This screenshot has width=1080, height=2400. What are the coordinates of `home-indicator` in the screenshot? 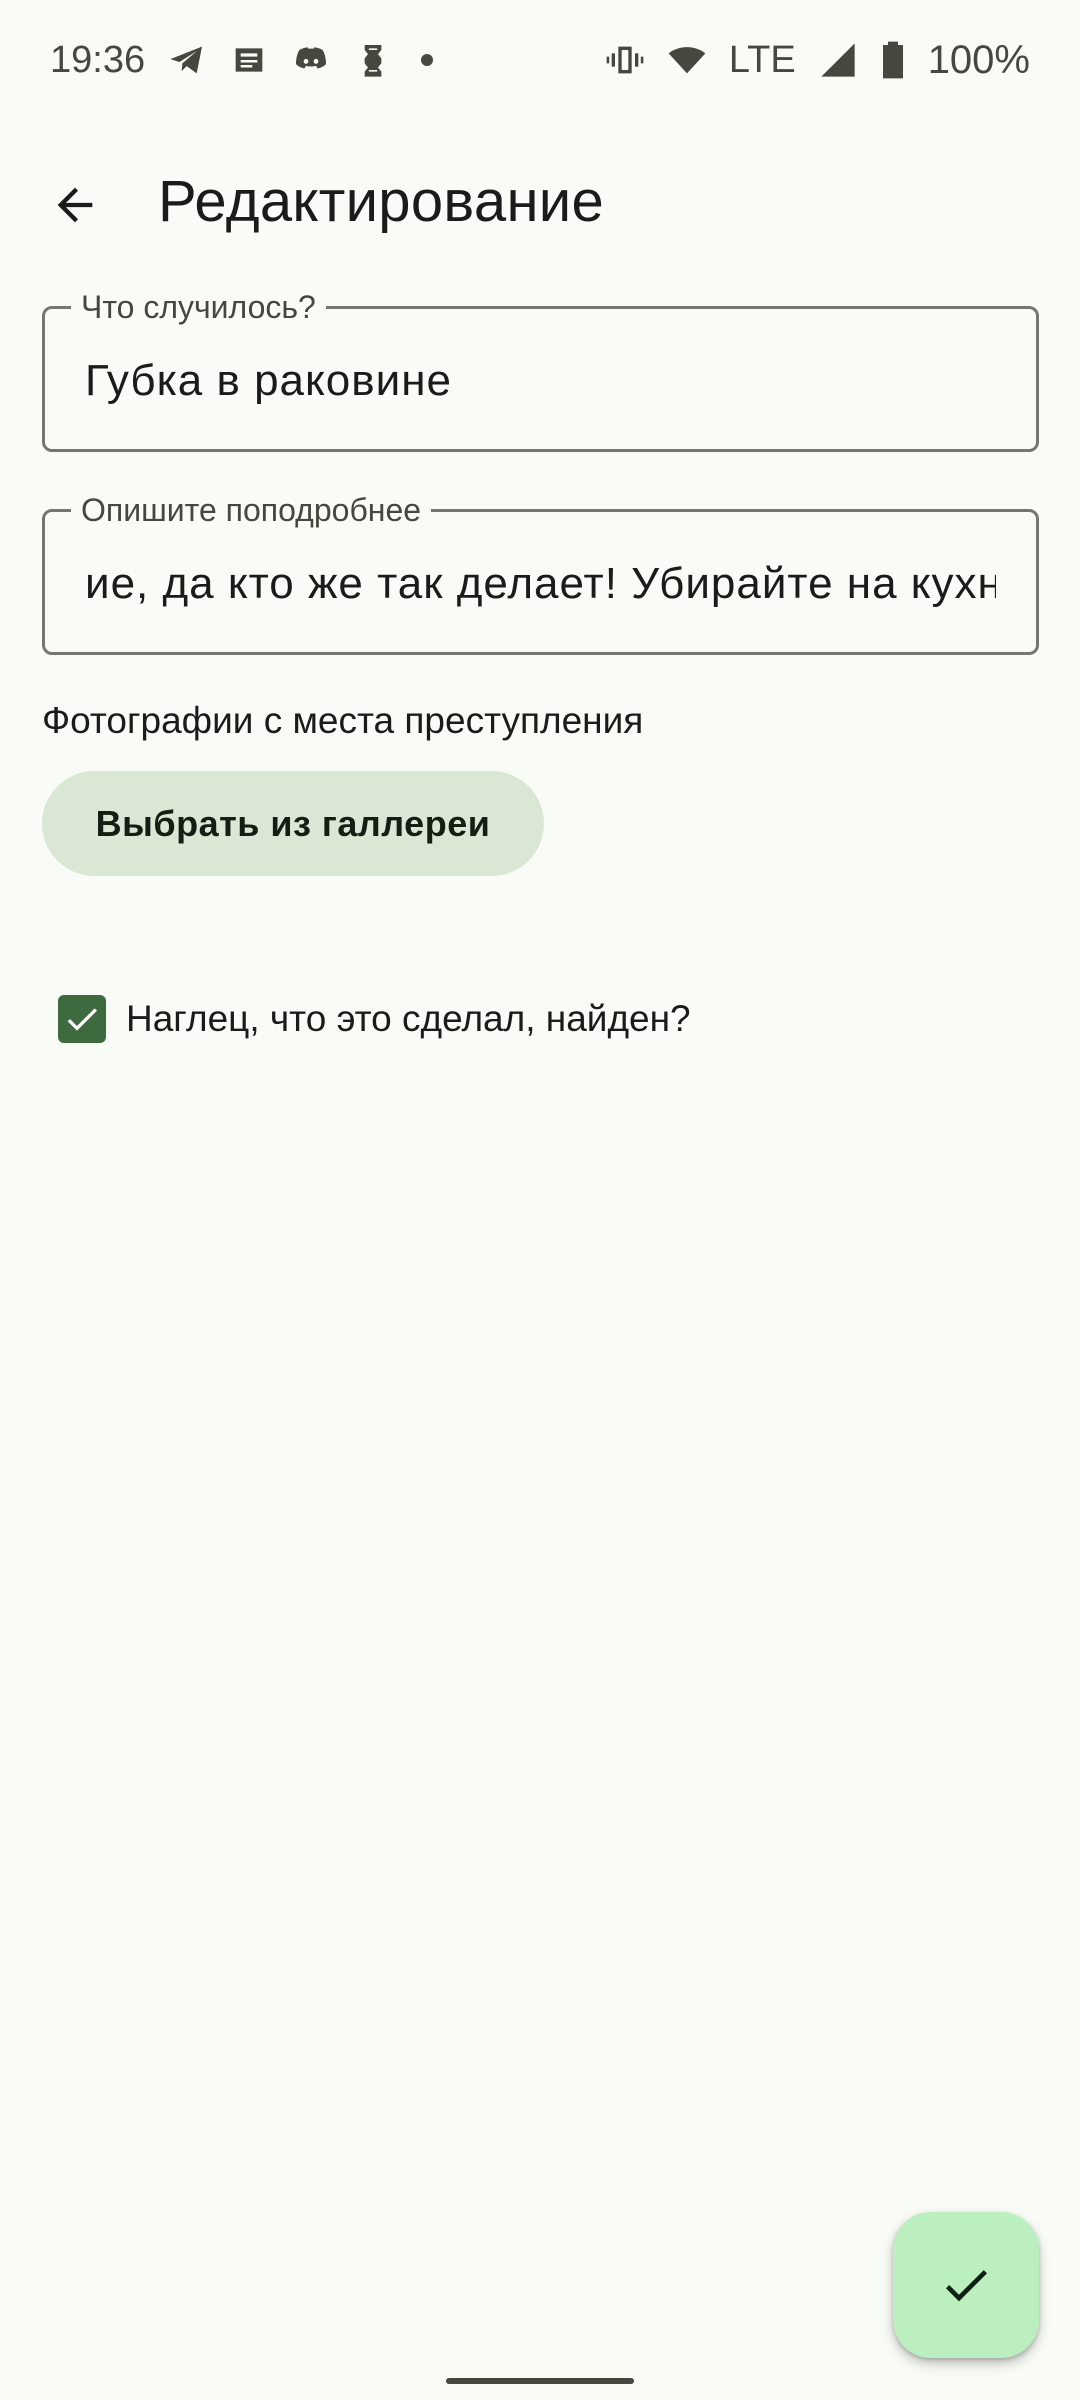 It's located at (540, 2381).